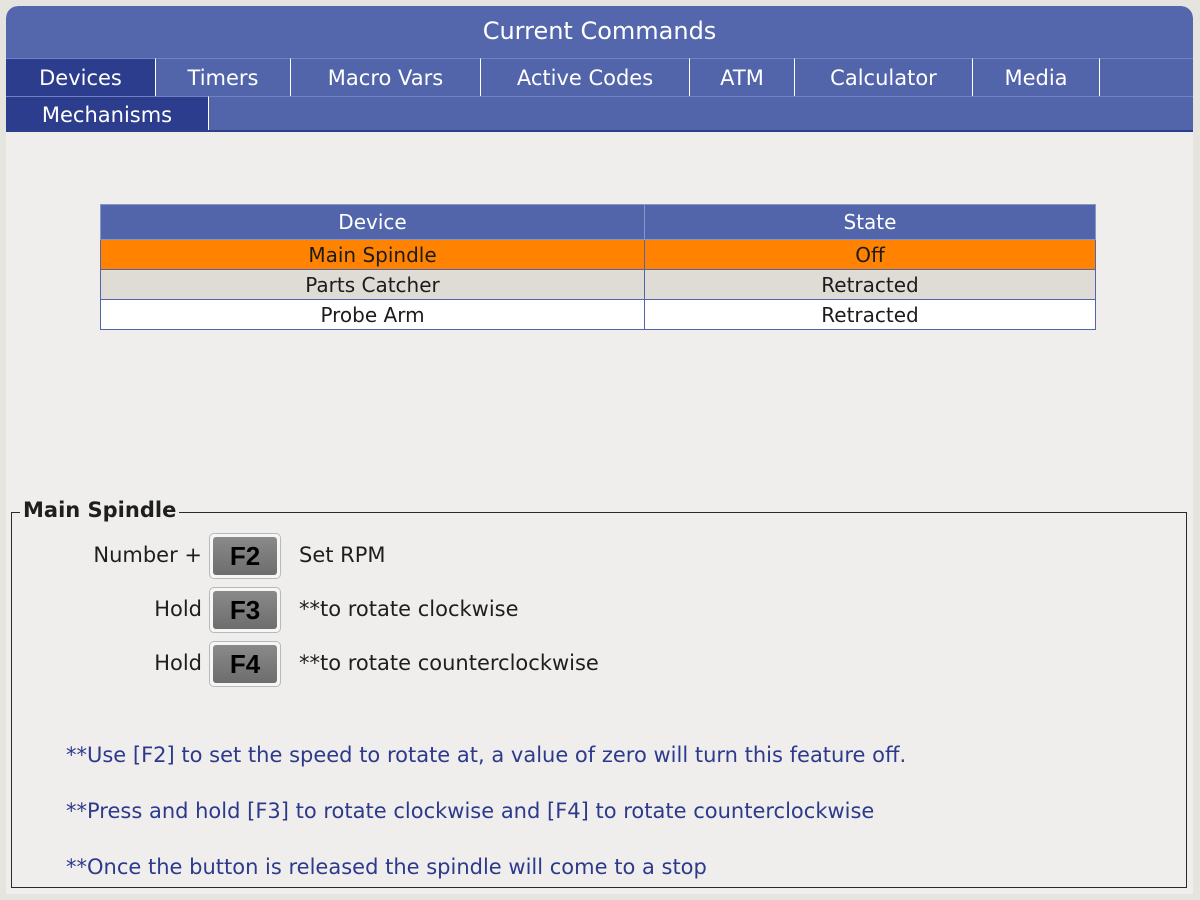  What do you see at coordinates (870, 222) in the screenshot?
I see `column-header-state: State` at bounding box center [870, 222].